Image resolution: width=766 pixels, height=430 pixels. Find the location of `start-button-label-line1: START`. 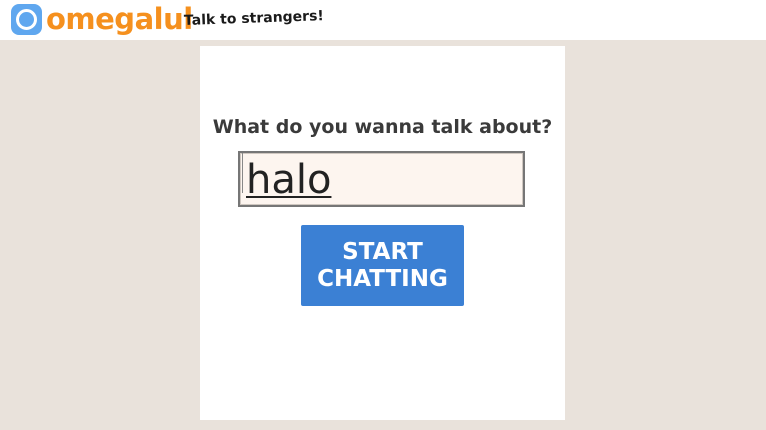

start-button-label-line1: START is located at coordinates (382, 251).